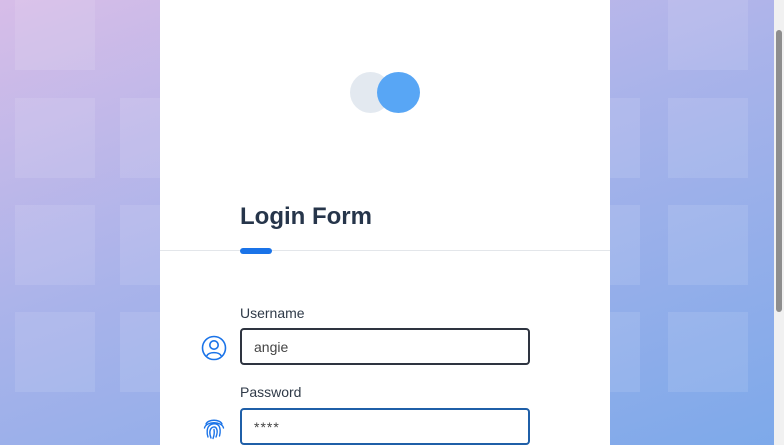  Describe the element at coordinates (385, 426) in the screenshot. I see `password-field` at that location.